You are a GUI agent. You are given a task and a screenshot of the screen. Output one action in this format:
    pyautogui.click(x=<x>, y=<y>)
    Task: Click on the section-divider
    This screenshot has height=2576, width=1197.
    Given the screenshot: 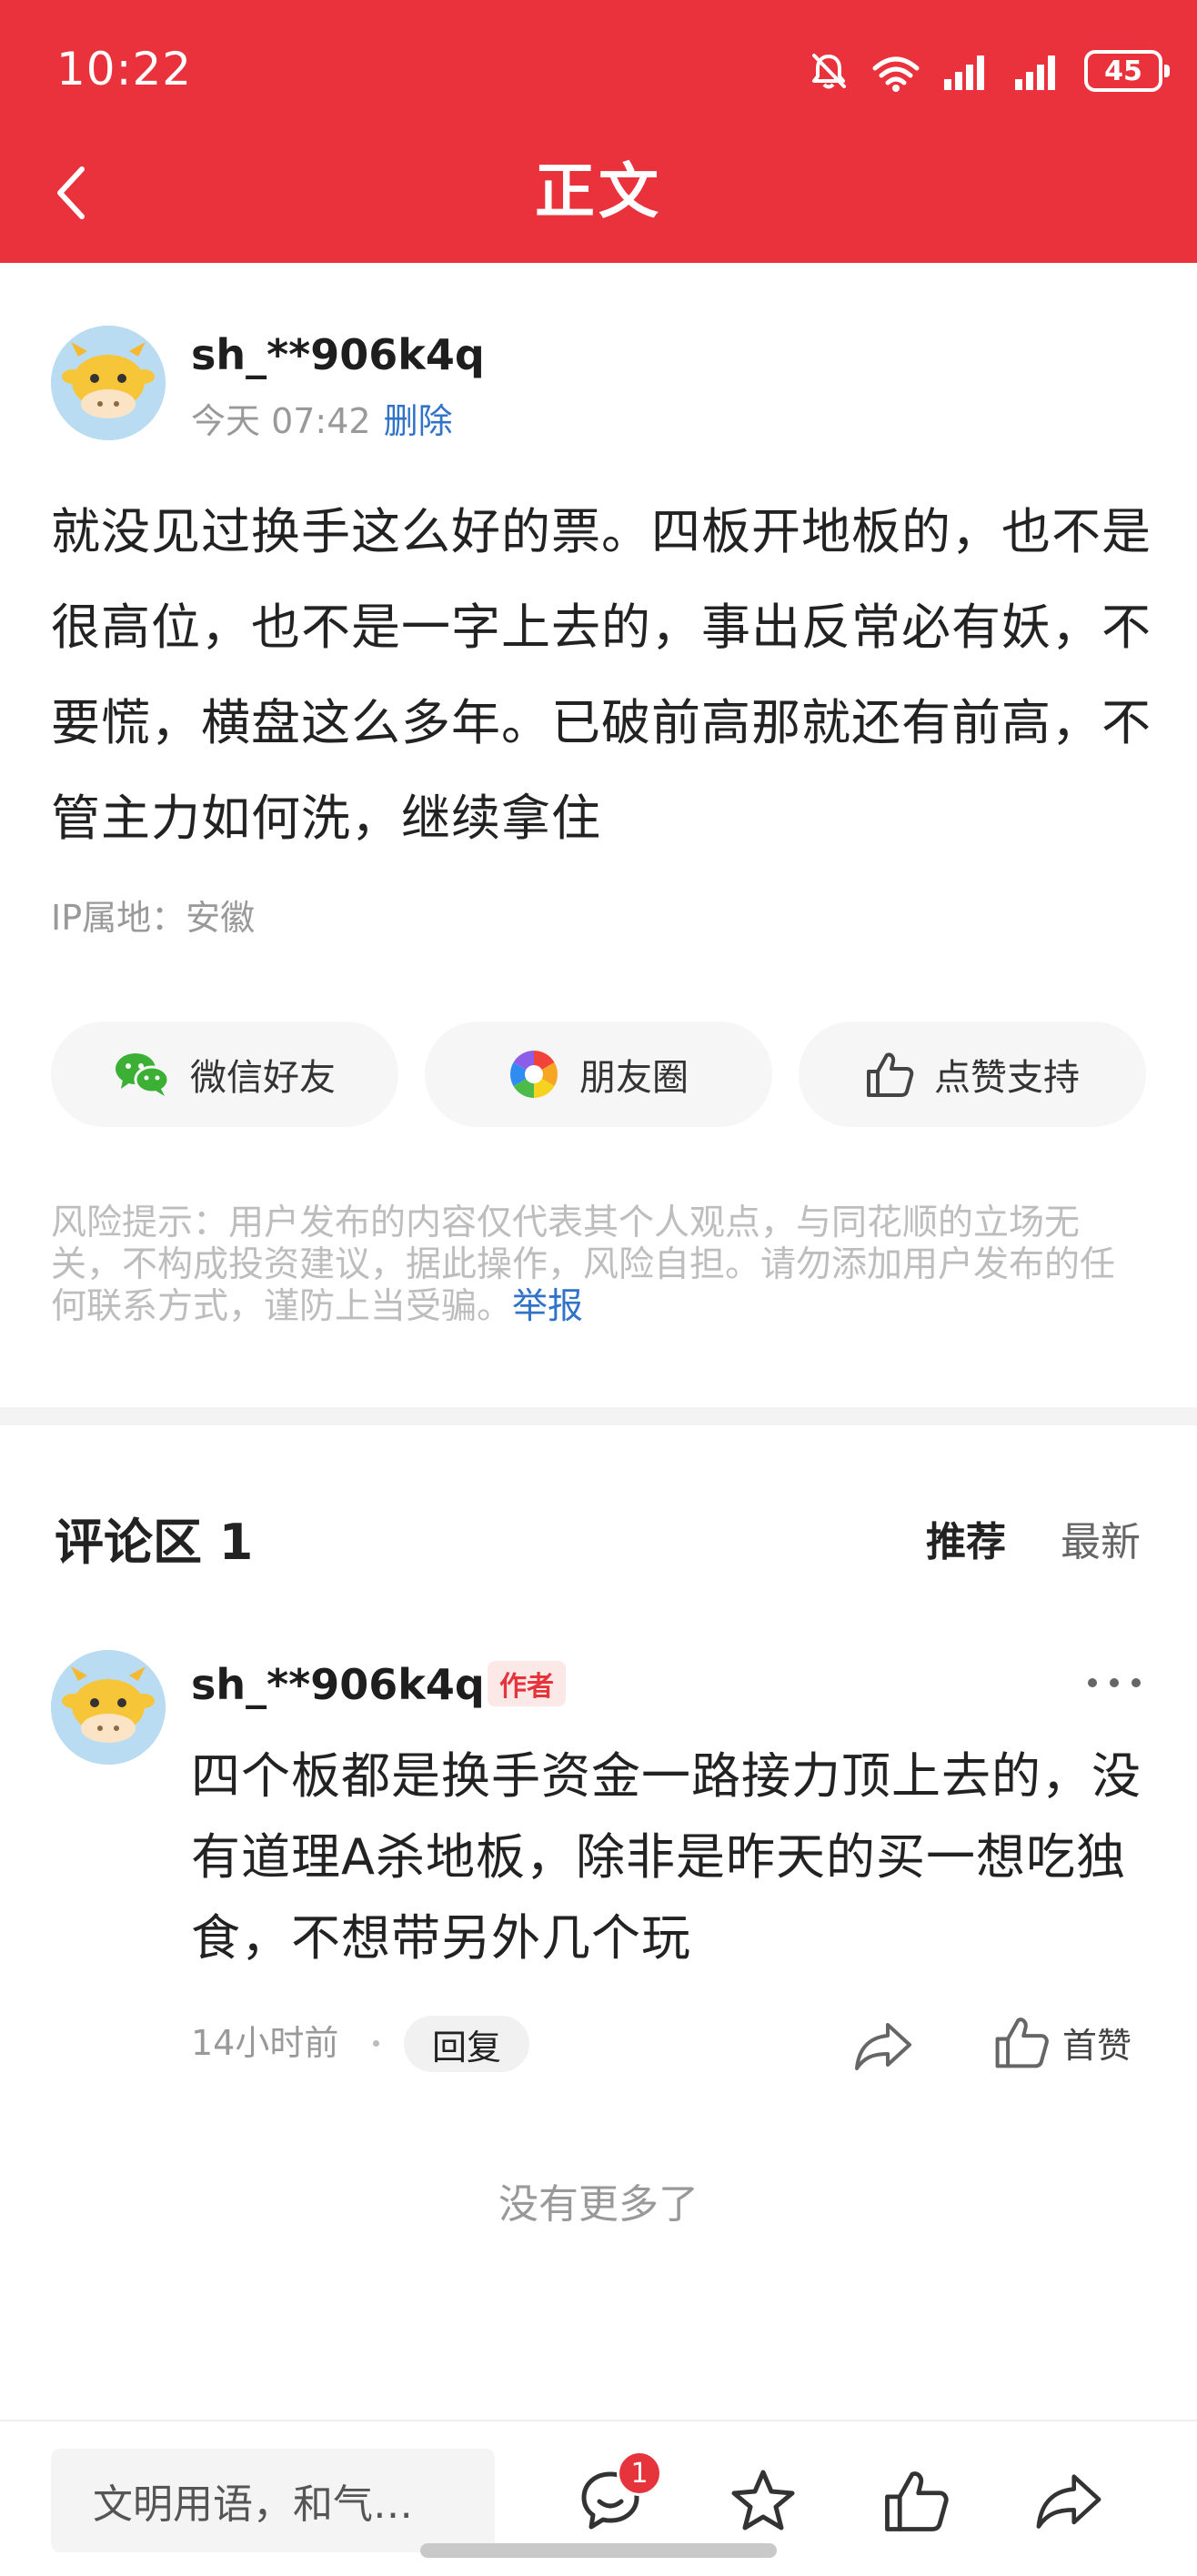 What is the action you would take?
    pyautogui.click(x=598, y=1416)
    